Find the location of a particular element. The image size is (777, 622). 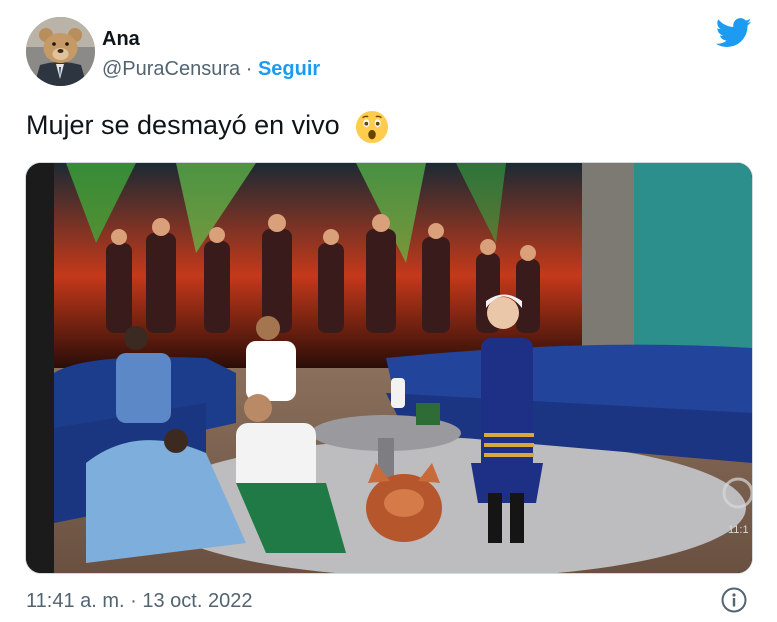

avatar is located at coordinates (60, 51).